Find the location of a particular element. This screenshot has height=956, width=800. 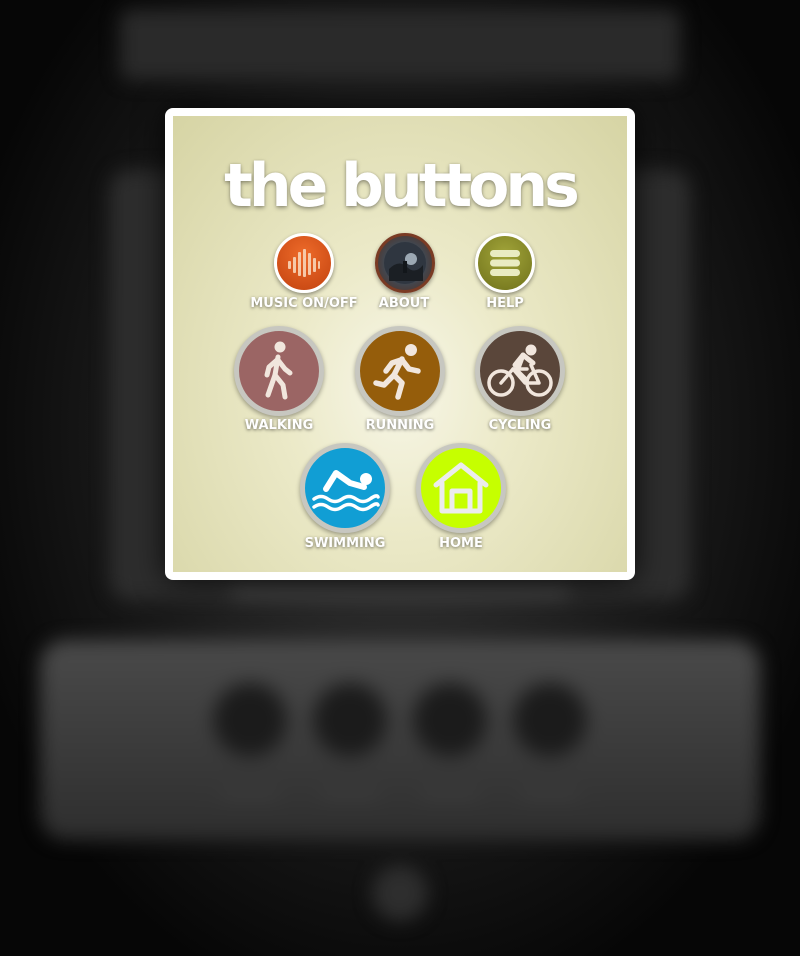

home-label: HOME is located at coordinates (461, 543).